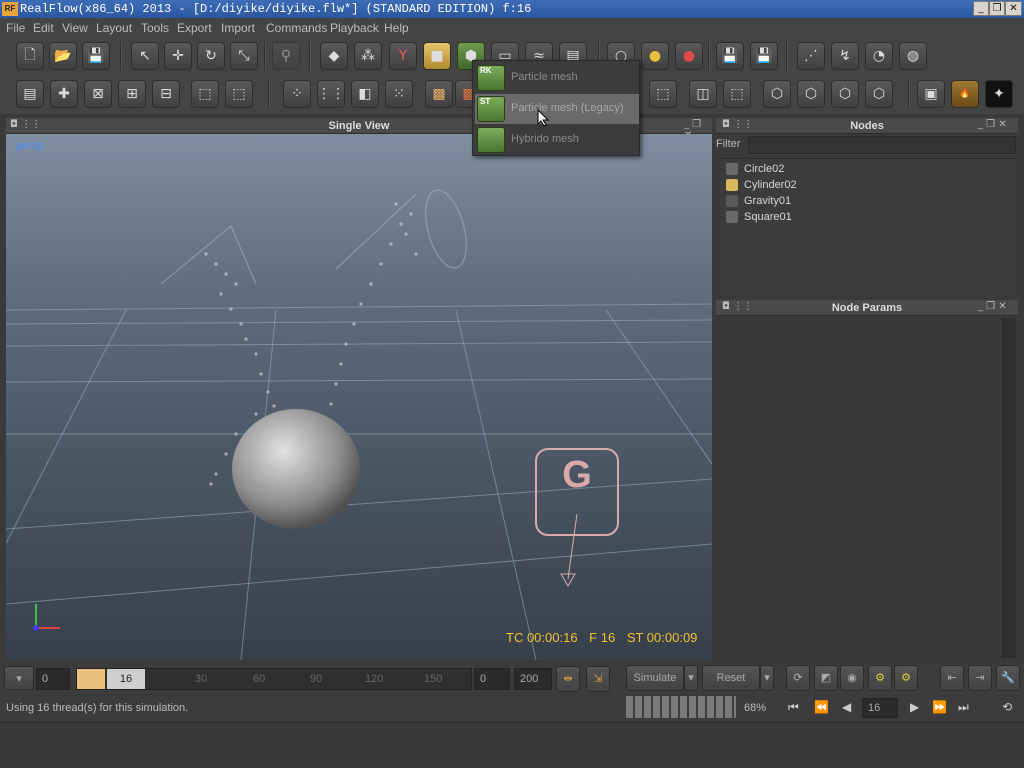 The width and height of the screenshot is (1024, 768). I want to click on render-button: ▣, so click(931, 94).